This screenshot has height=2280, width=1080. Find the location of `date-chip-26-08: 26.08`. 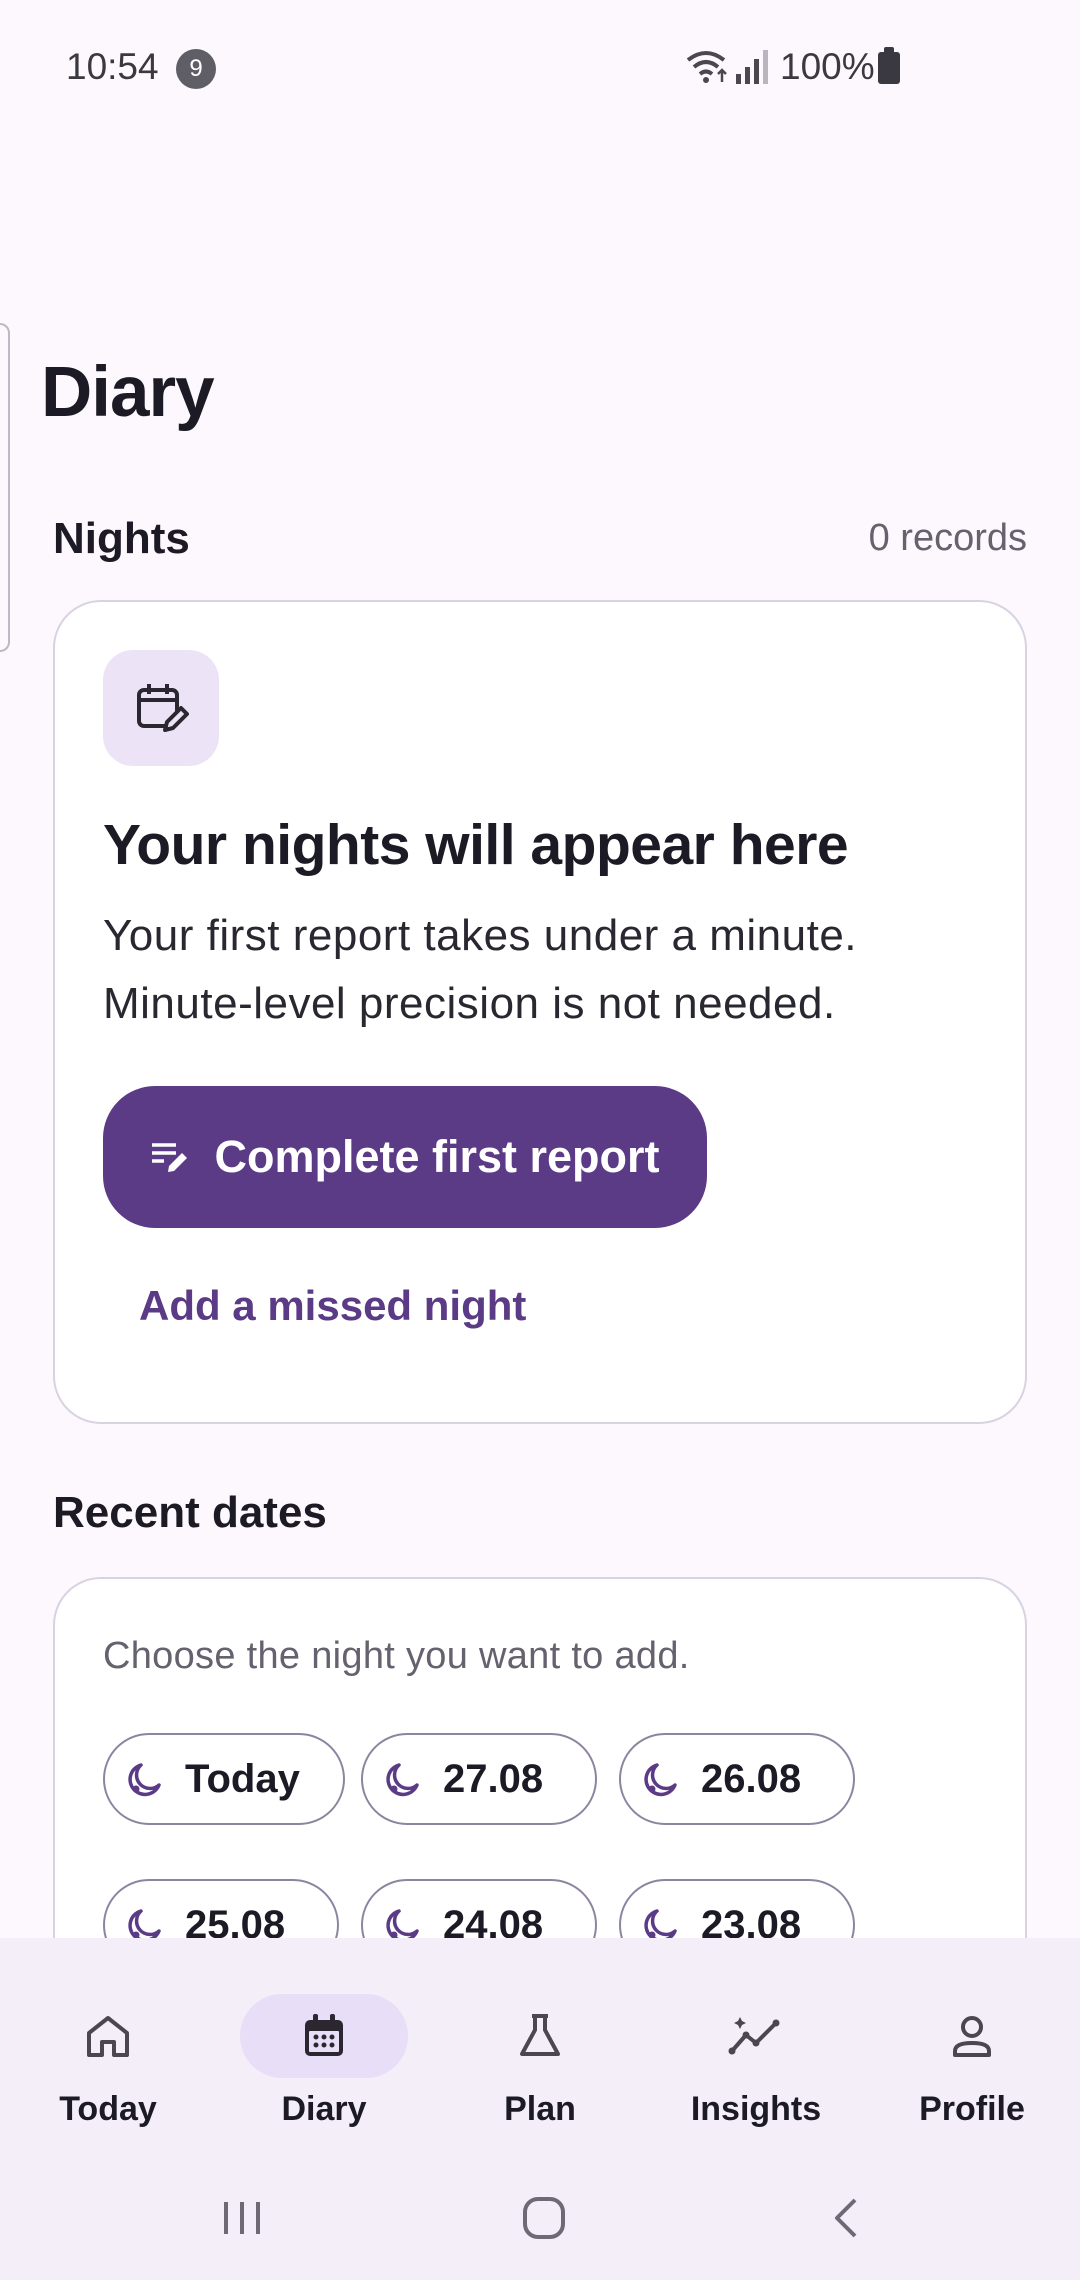

date-chip-26-08: 26.08 is located at coordinates (737, 1779).